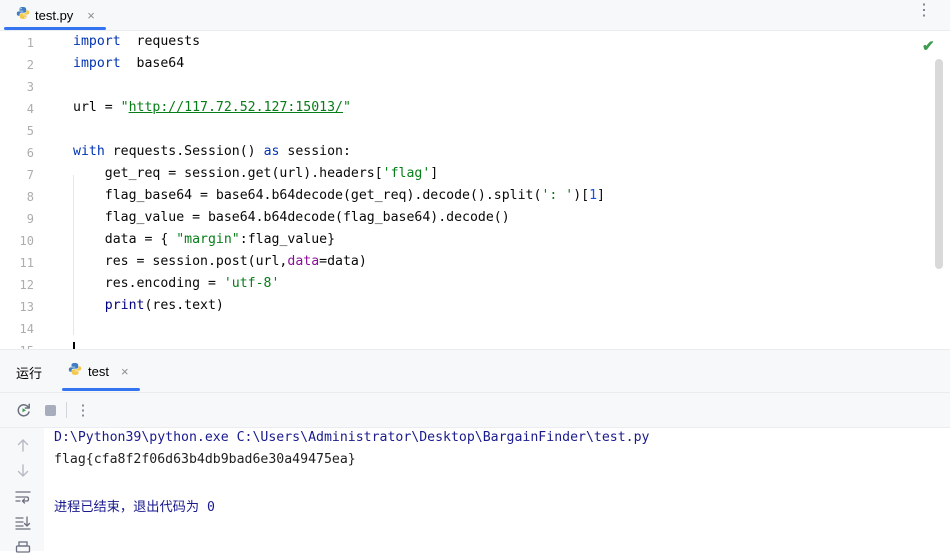 The width and height of the screenshot is (950, 556). I want to click on active-tab-indicator, so click(55, 28).